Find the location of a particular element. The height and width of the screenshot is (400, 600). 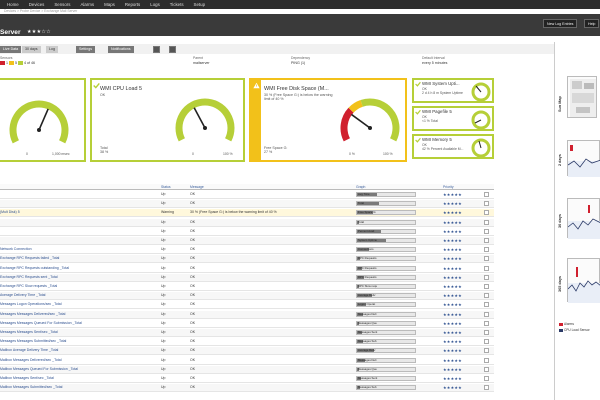

dependency-link: PING (1) is located at coordinates (300, 63).